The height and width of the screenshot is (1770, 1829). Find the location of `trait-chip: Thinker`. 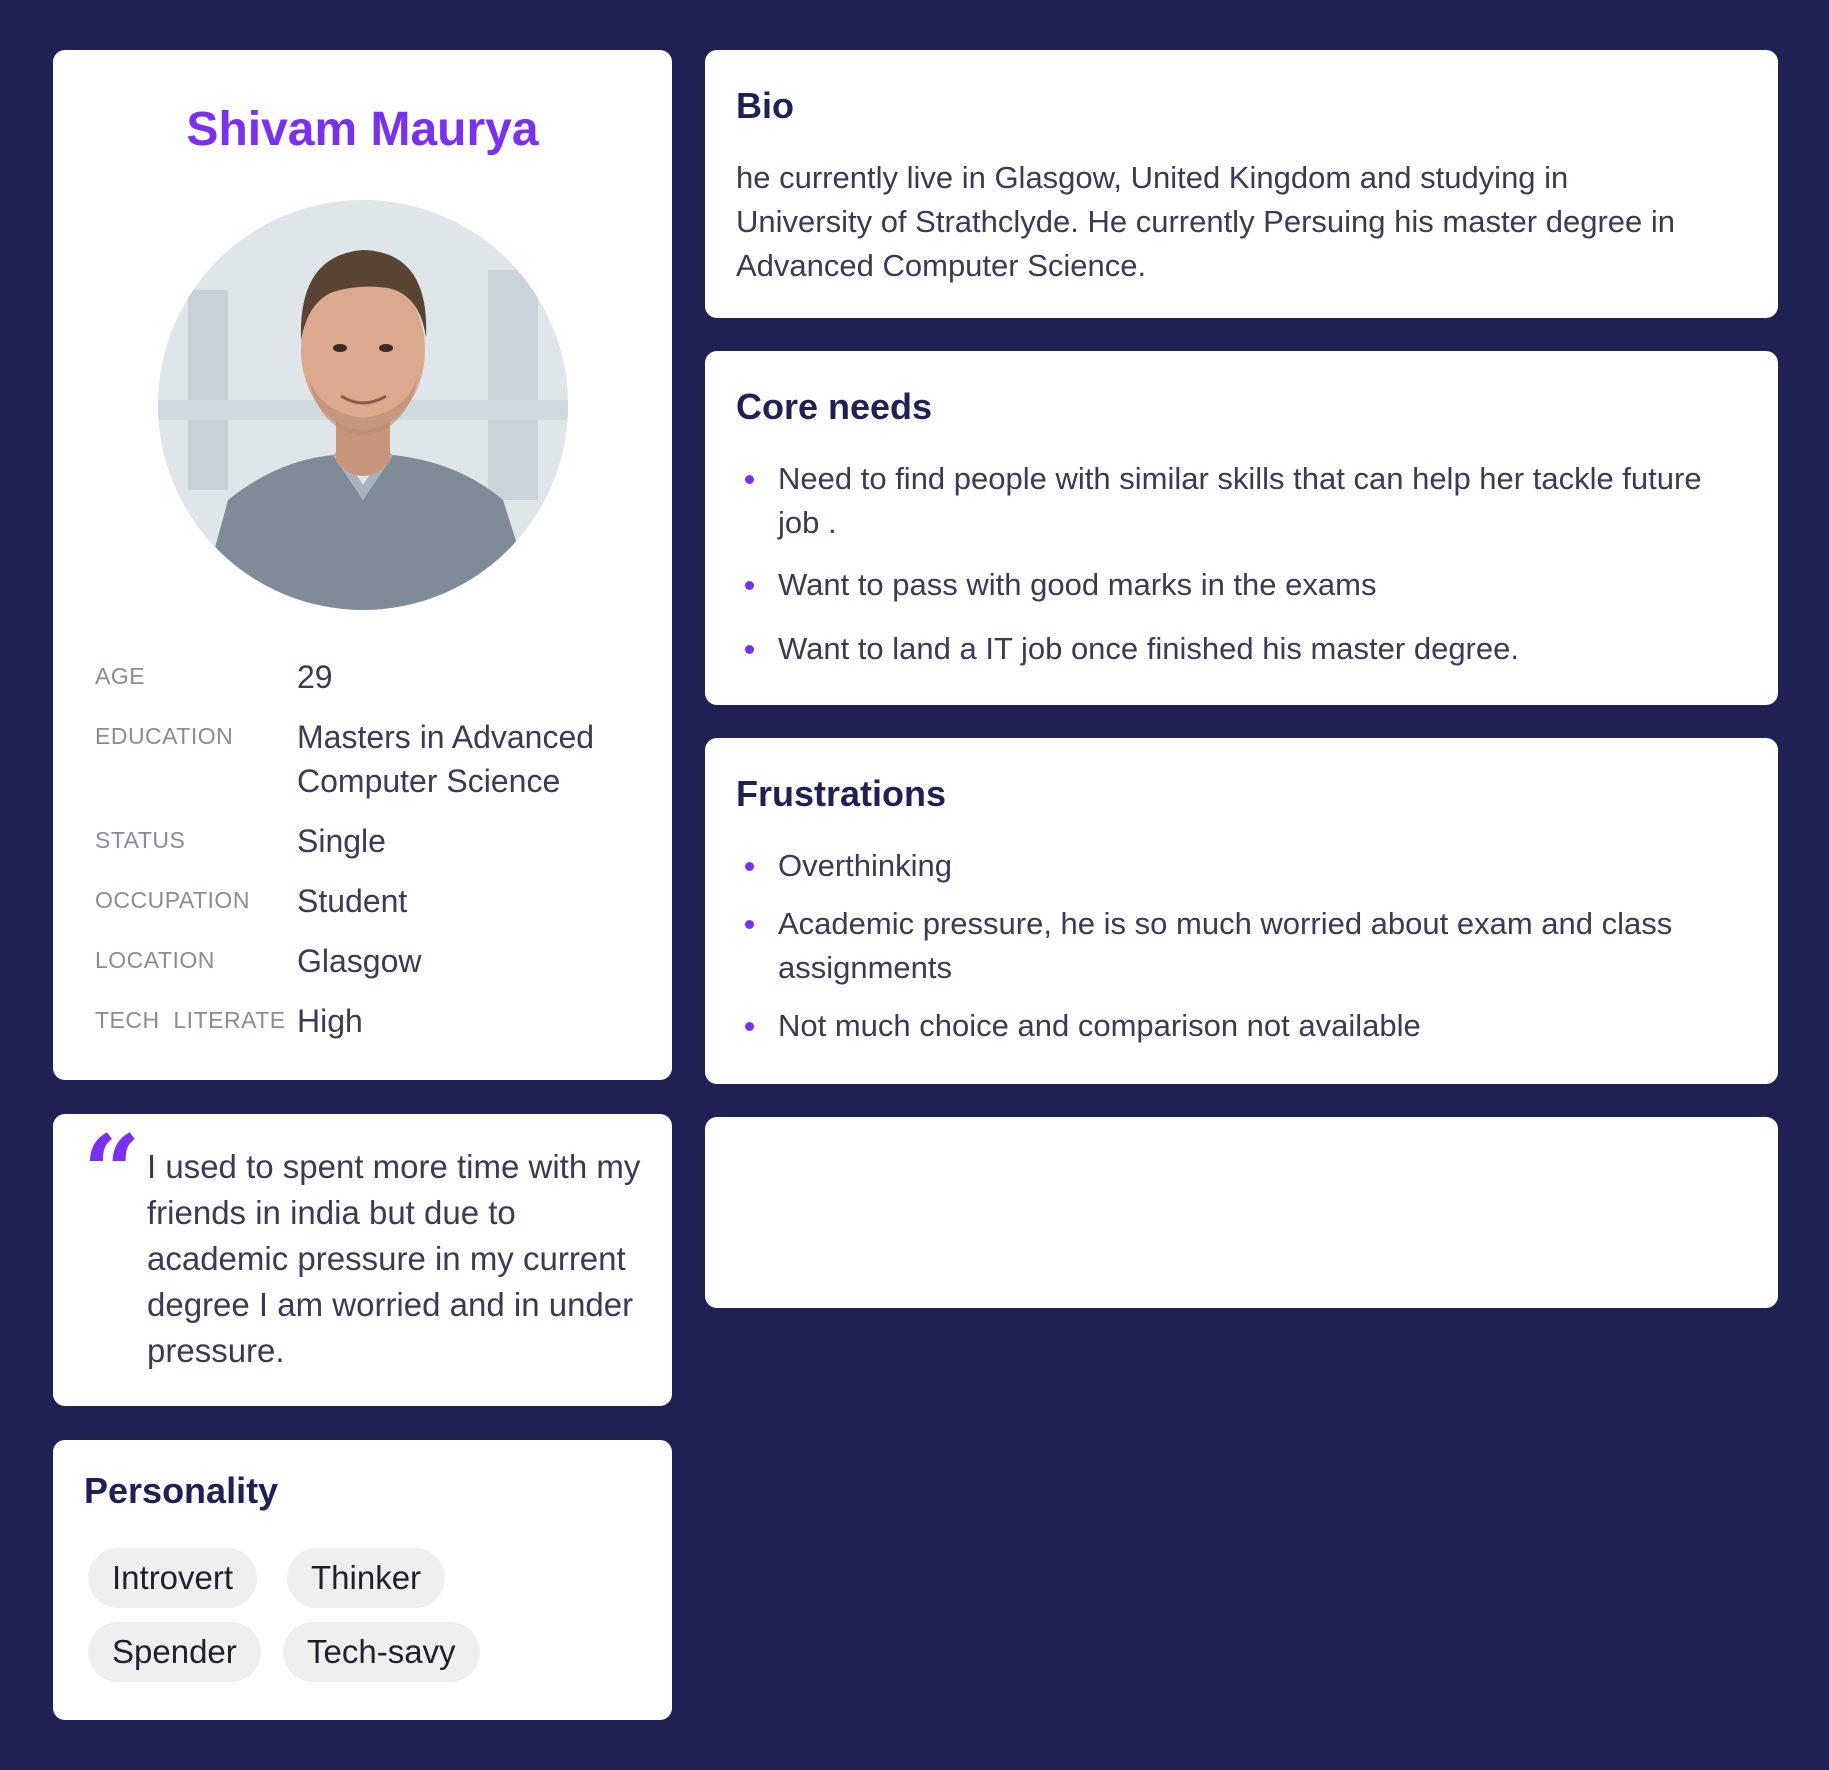

trait-chip: Thinker is located at coordinates (366, 1578).